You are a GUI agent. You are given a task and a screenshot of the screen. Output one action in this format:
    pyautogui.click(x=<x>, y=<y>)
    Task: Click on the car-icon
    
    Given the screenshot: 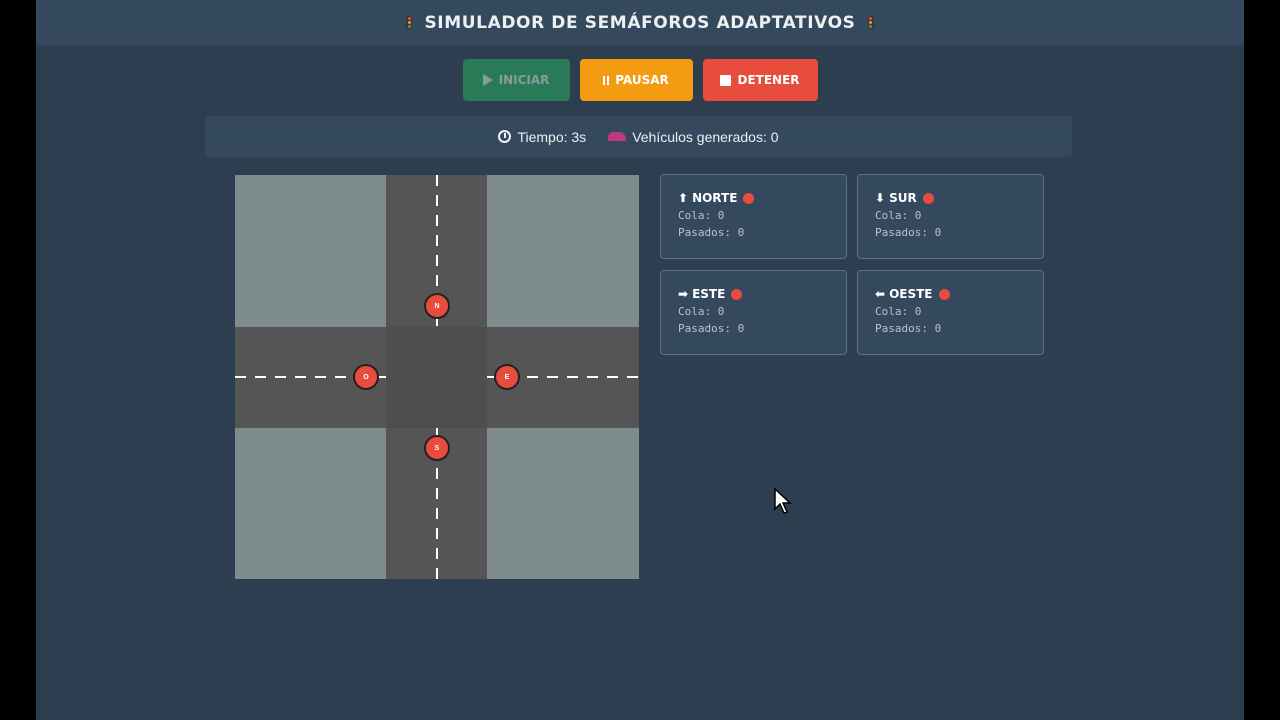 What is the action you would take?
    pyautogui.click(x=617, y=136)
    